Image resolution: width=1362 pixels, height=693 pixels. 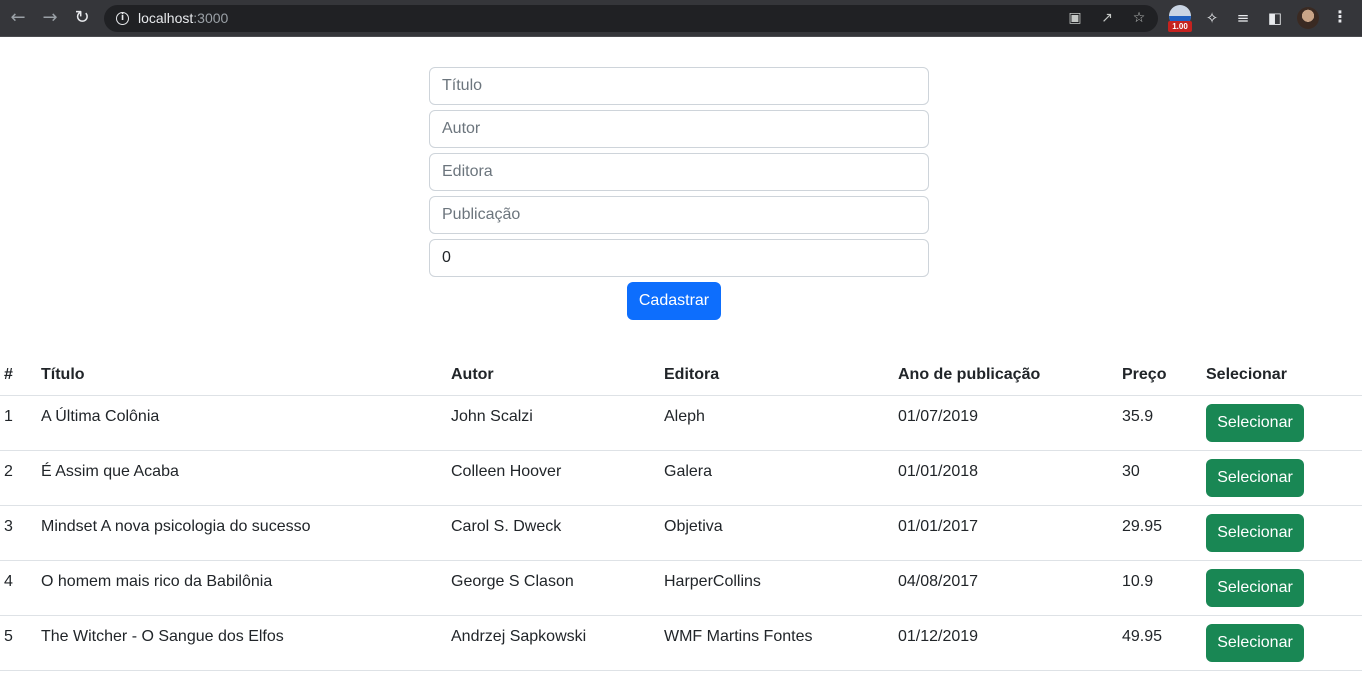 I want to click on row-title: É Assim que Acaba, so click(x=246, y=478).